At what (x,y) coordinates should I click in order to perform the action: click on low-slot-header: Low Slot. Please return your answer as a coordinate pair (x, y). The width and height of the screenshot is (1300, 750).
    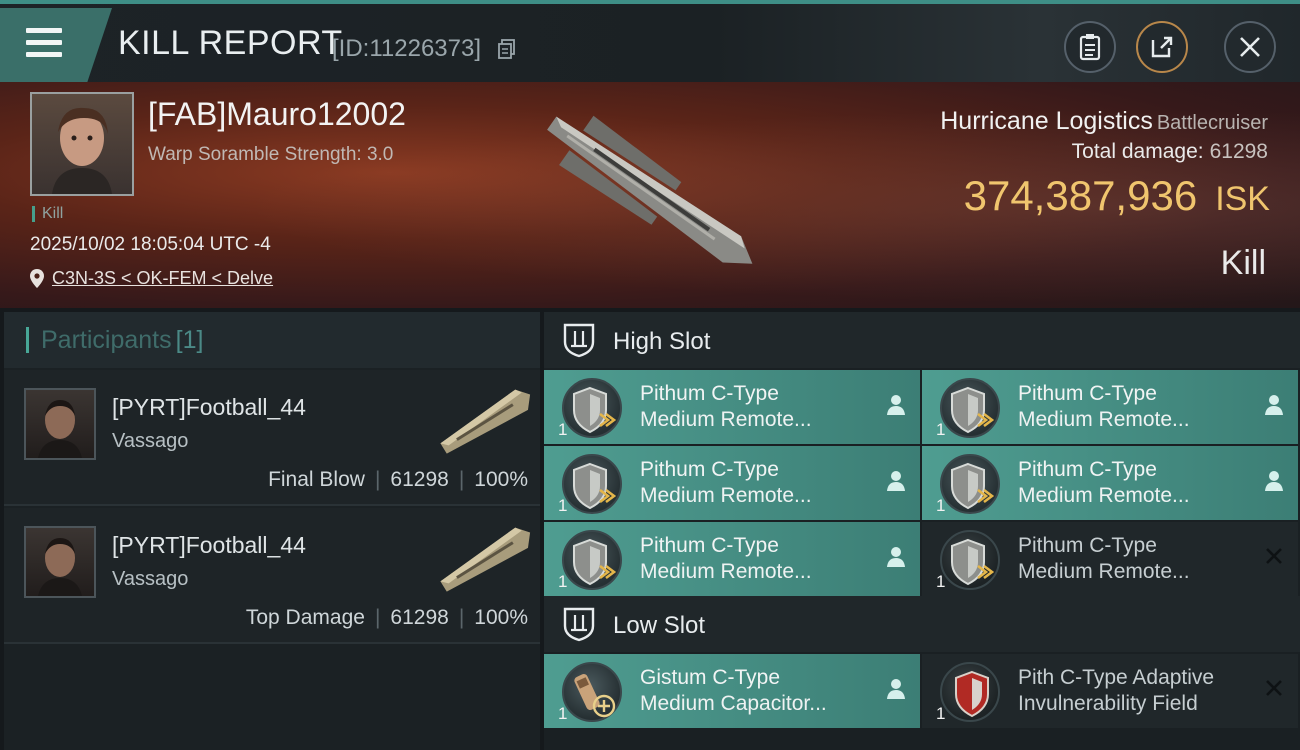
    Looking at the image, I should click on (922, 624).